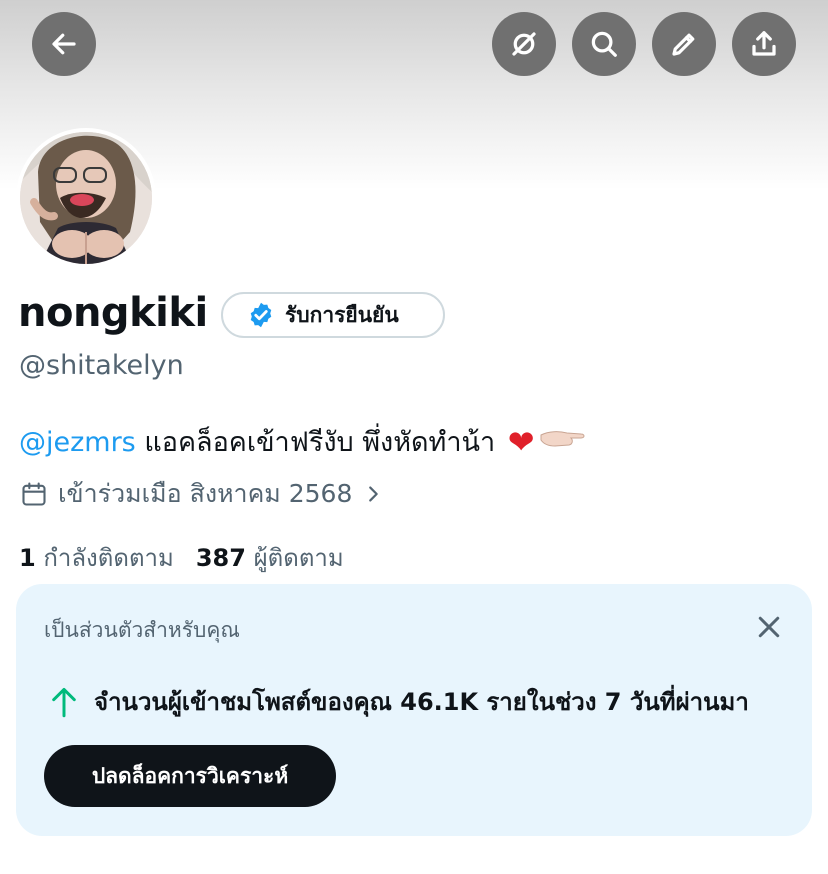 The image size is (828, 874). Describe the element at coordinates (142, 630) in the screenshot. I see `card-title: เป็นส่วนตัวสำหรับคุณ` at that location.